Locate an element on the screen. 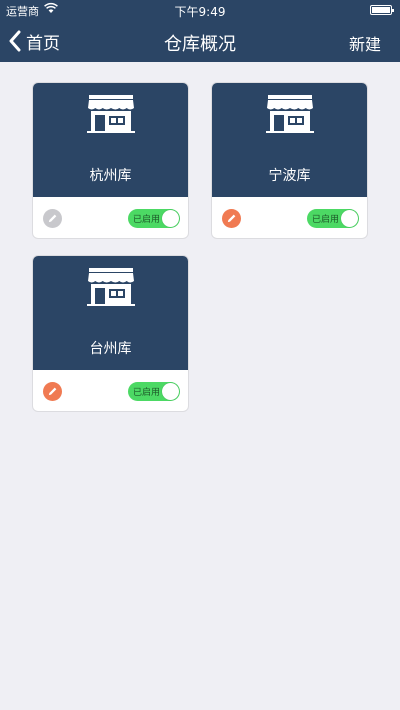 This screenshot has height=710, width=400. warehouse-card: 台州库 已启用 is located at coordinates (110, 333).